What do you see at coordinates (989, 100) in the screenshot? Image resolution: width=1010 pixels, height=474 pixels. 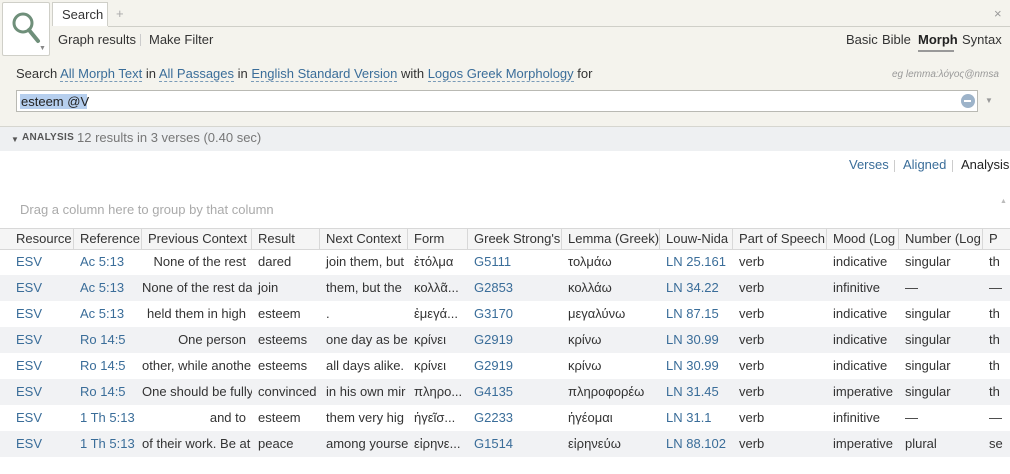 I see `history-dropdown-icon: ▼` at bounding box center [989, 100].